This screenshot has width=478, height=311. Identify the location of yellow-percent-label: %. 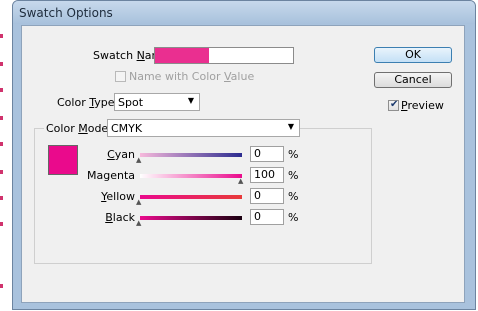
(293, 196).